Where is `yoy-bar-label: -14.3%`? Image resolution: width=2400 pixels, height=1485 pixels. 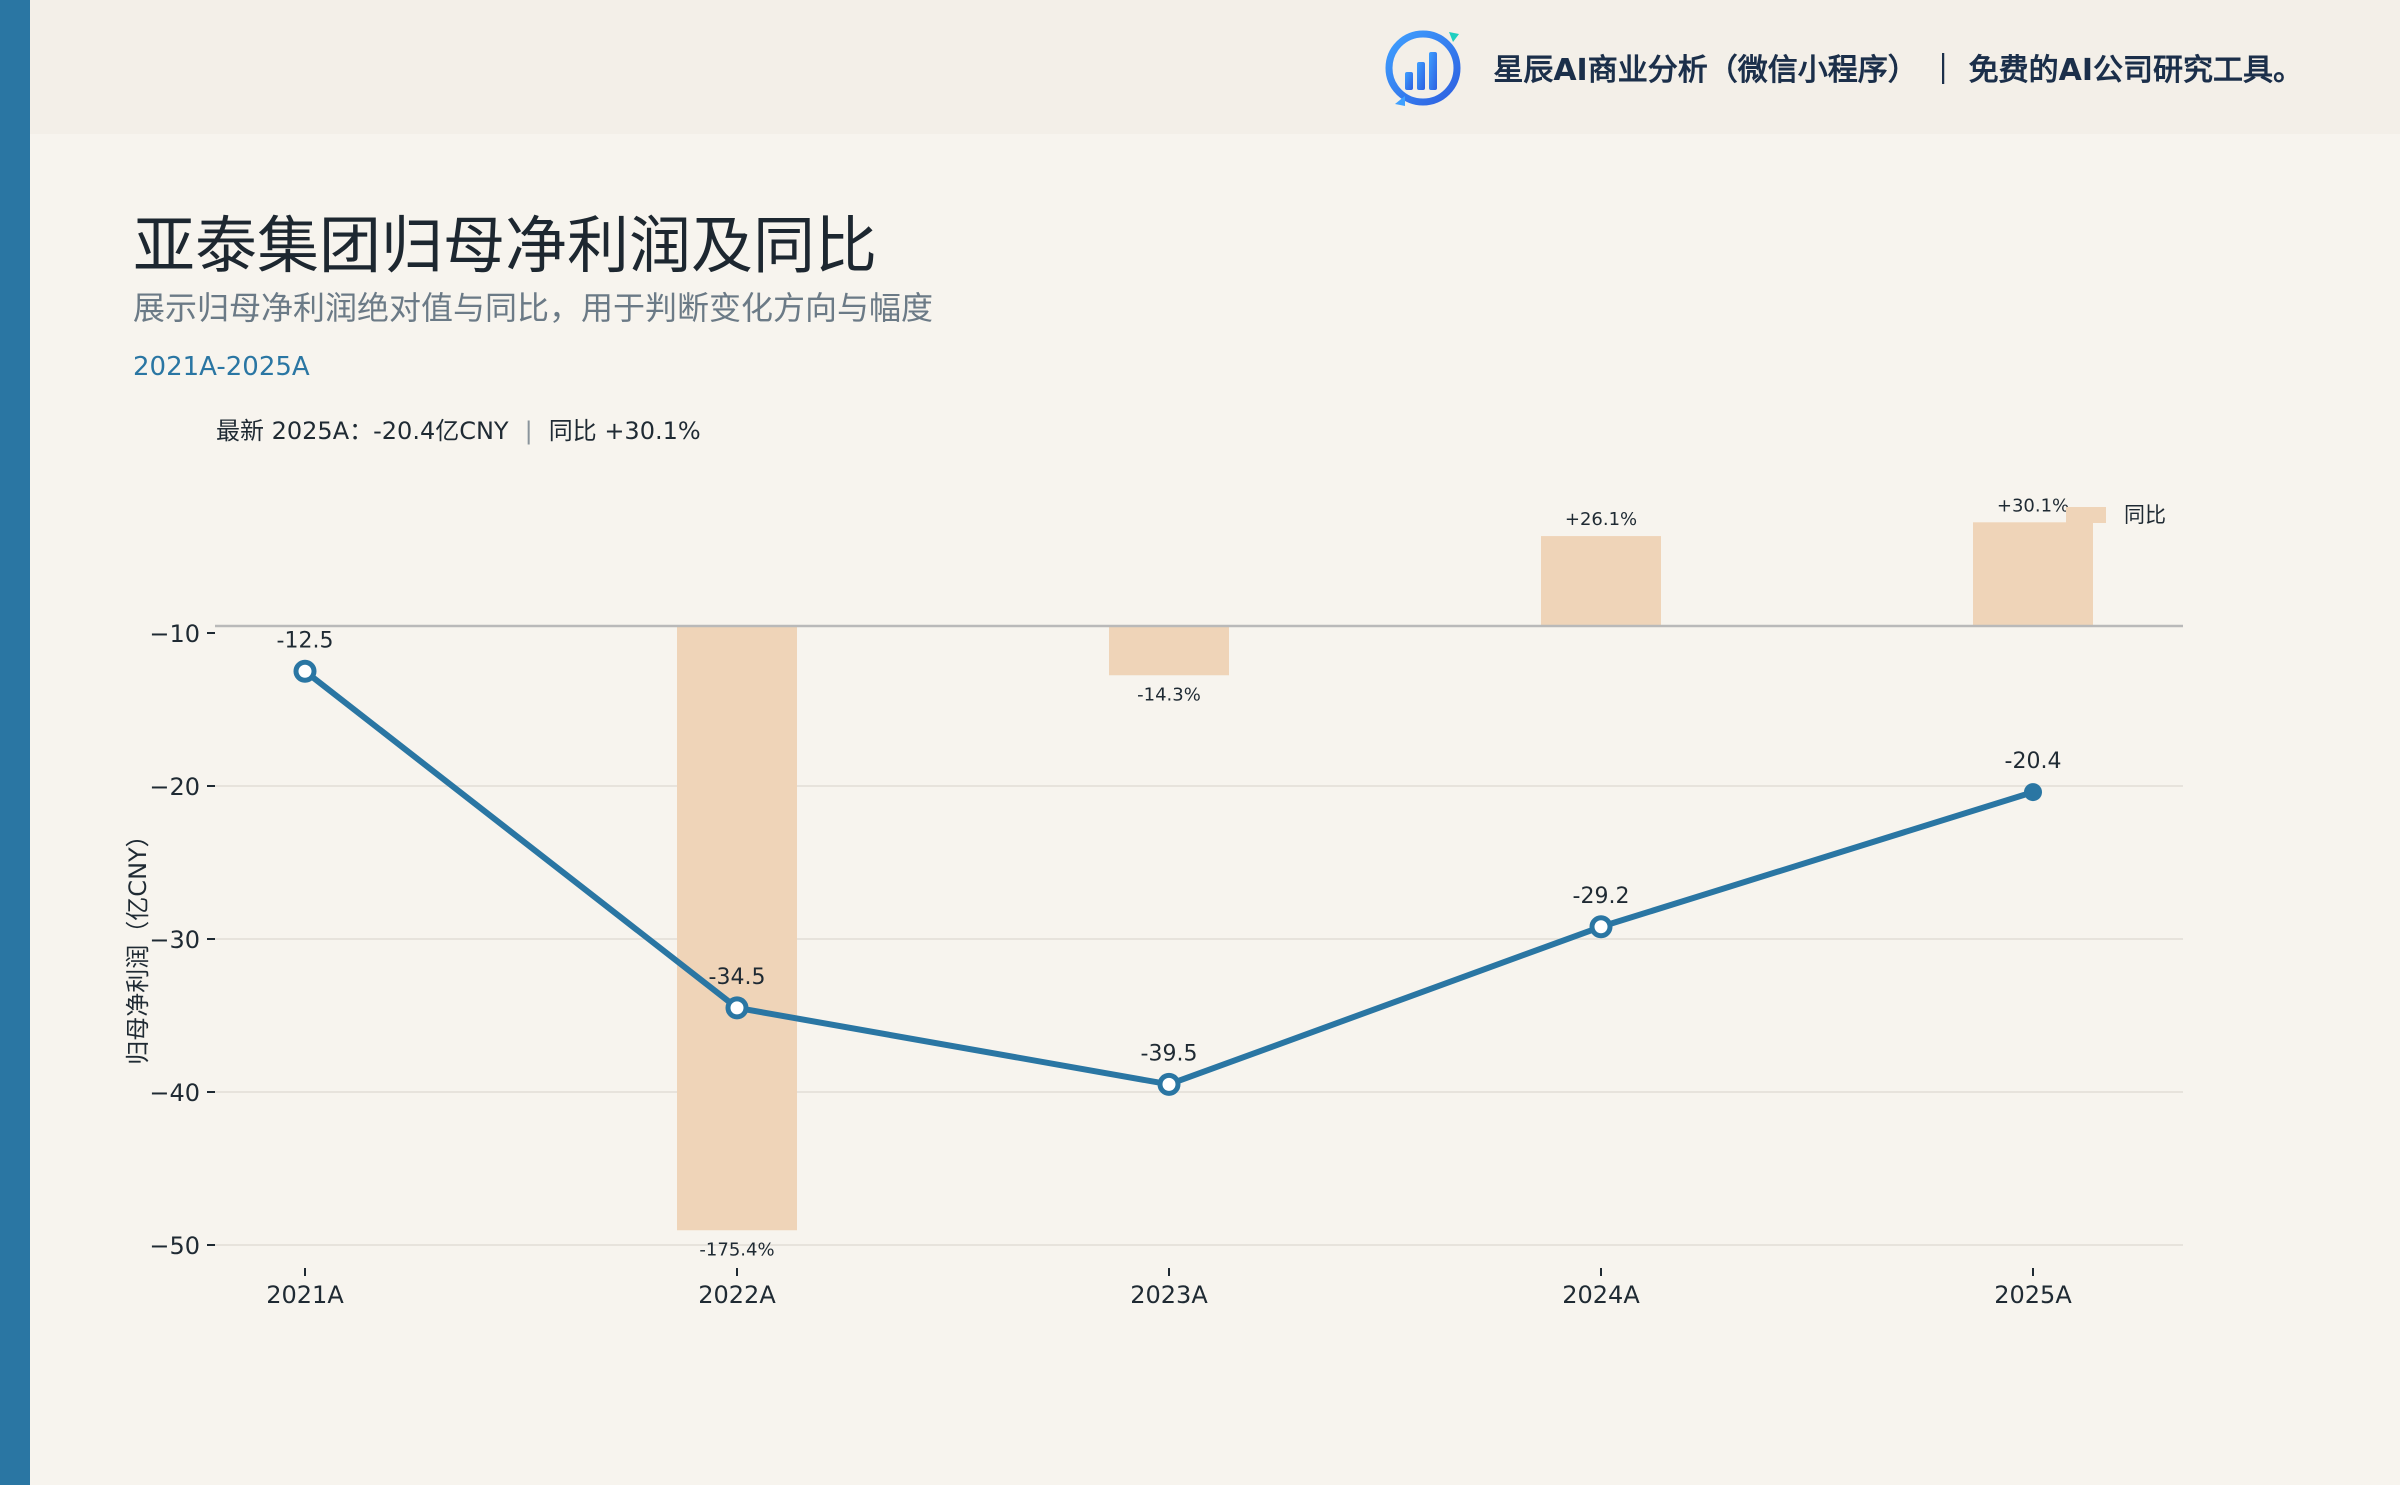
yoy-bar-label: -14.3% is located at coordinates (1169, 694).